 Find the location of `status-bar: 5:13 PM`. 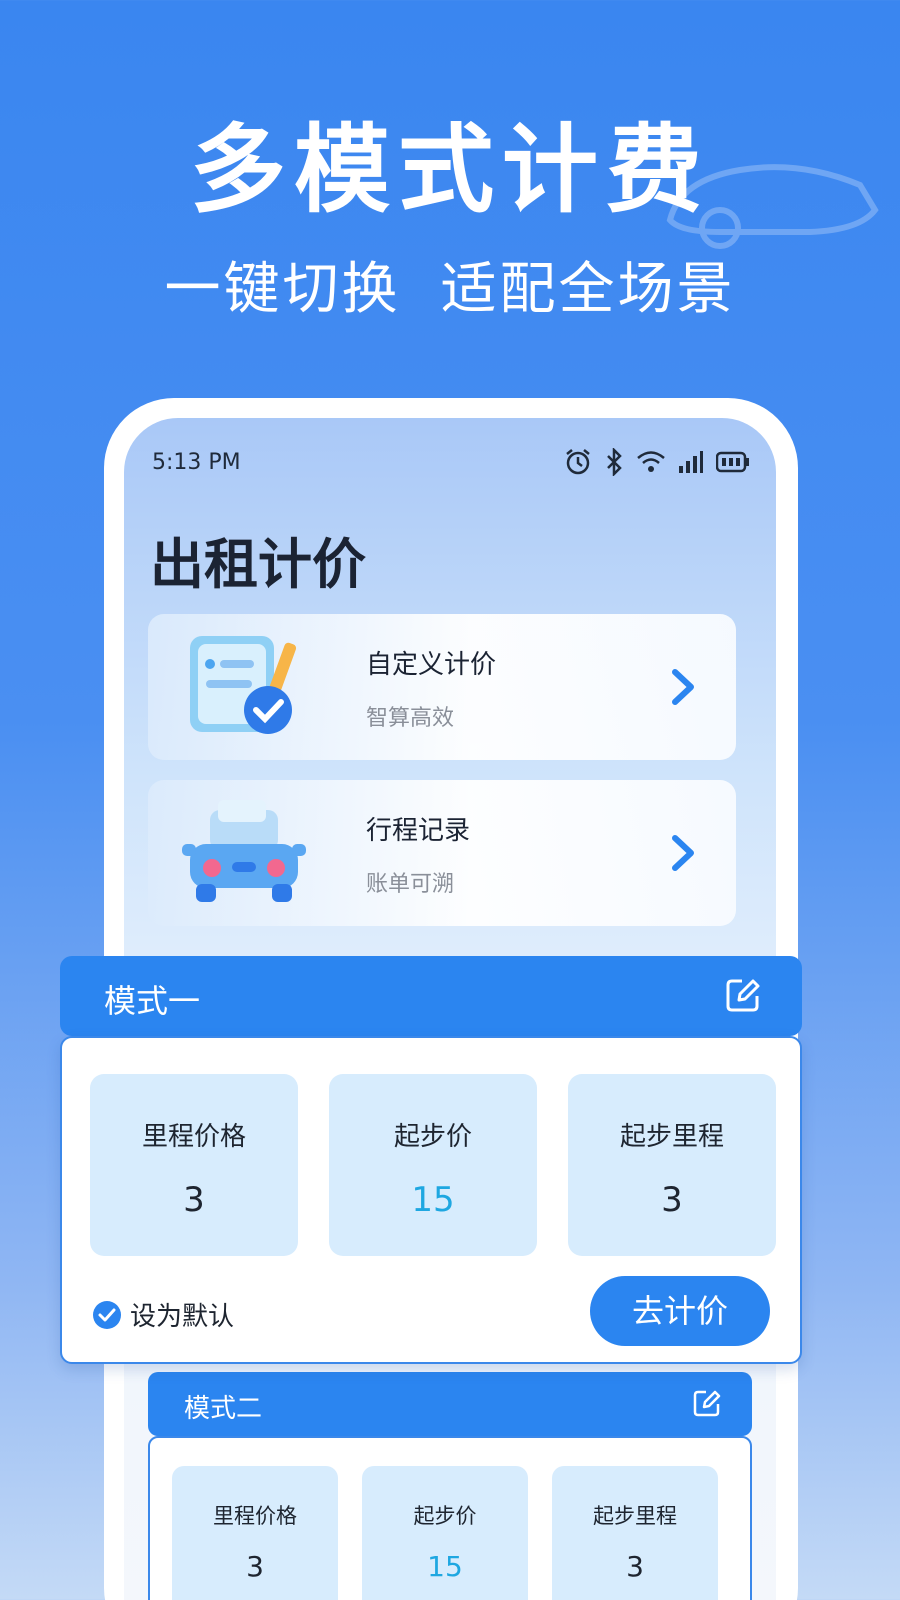

status-bar: 5:13 PM is located at coordinates (451, 462).